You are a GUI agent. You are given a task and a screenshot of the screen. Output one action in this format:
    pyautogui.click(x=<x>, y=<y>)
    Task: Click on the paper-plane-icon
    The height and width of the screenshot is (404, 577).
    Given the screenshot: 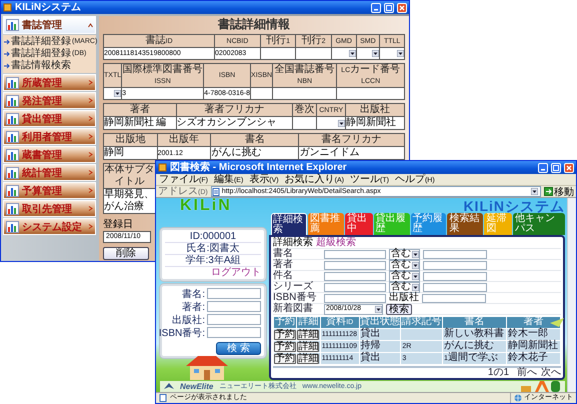 What is the action you would take?
    pyautogui.click(x=557, y=322)
    